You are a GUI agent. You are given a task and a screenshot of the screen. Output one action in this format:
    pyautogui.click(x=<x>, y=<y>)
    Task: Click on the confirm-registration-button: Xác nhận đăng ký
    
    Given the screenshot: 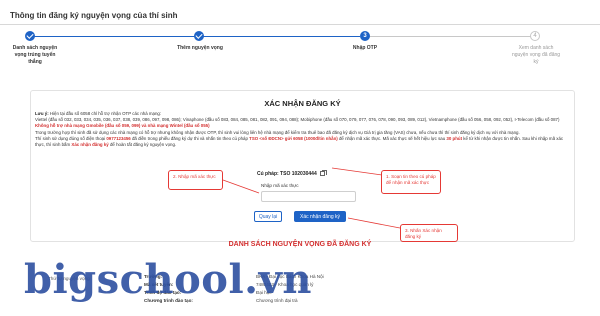 What is the action you would take?
    pyautogui.click(x=320, y=216)
    